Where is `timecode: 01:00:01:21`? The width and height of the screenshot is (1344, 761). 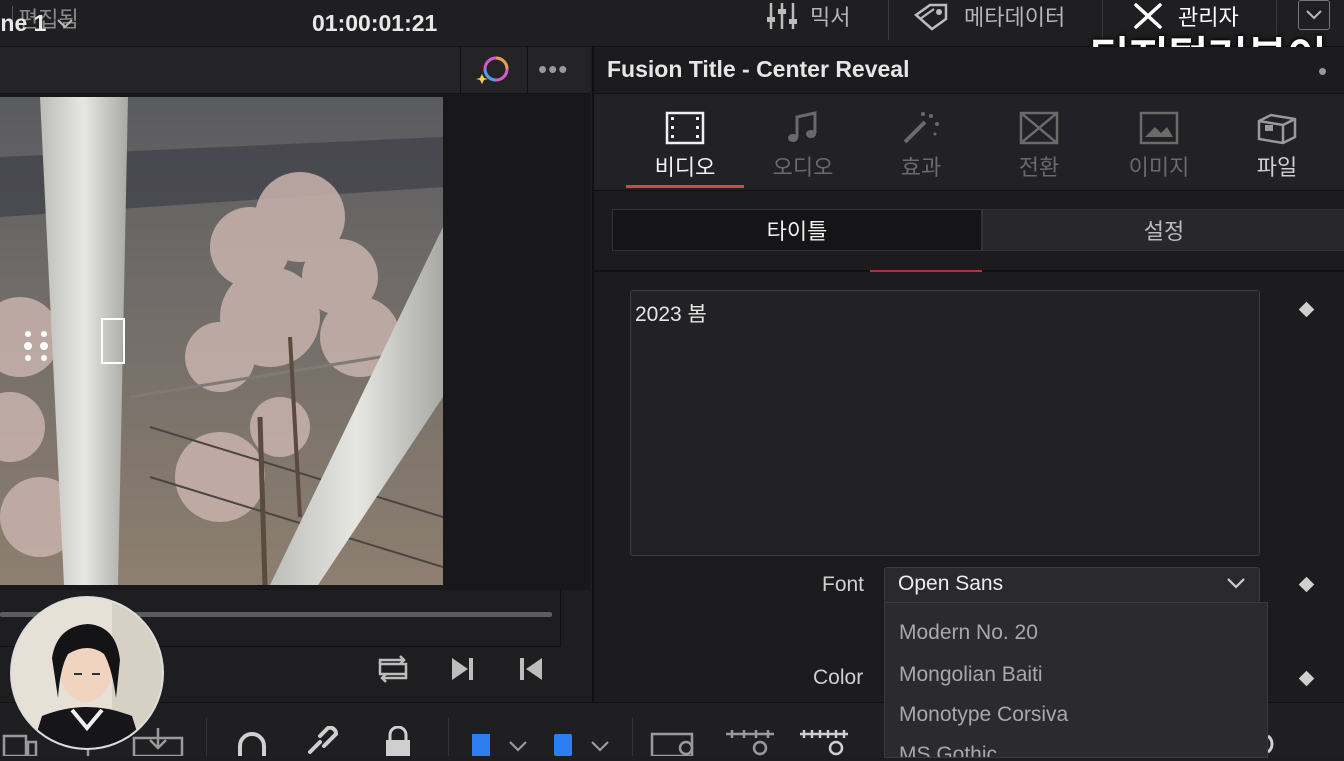 timecode: 01:00:01:21 is located at coordinates (375, 23).